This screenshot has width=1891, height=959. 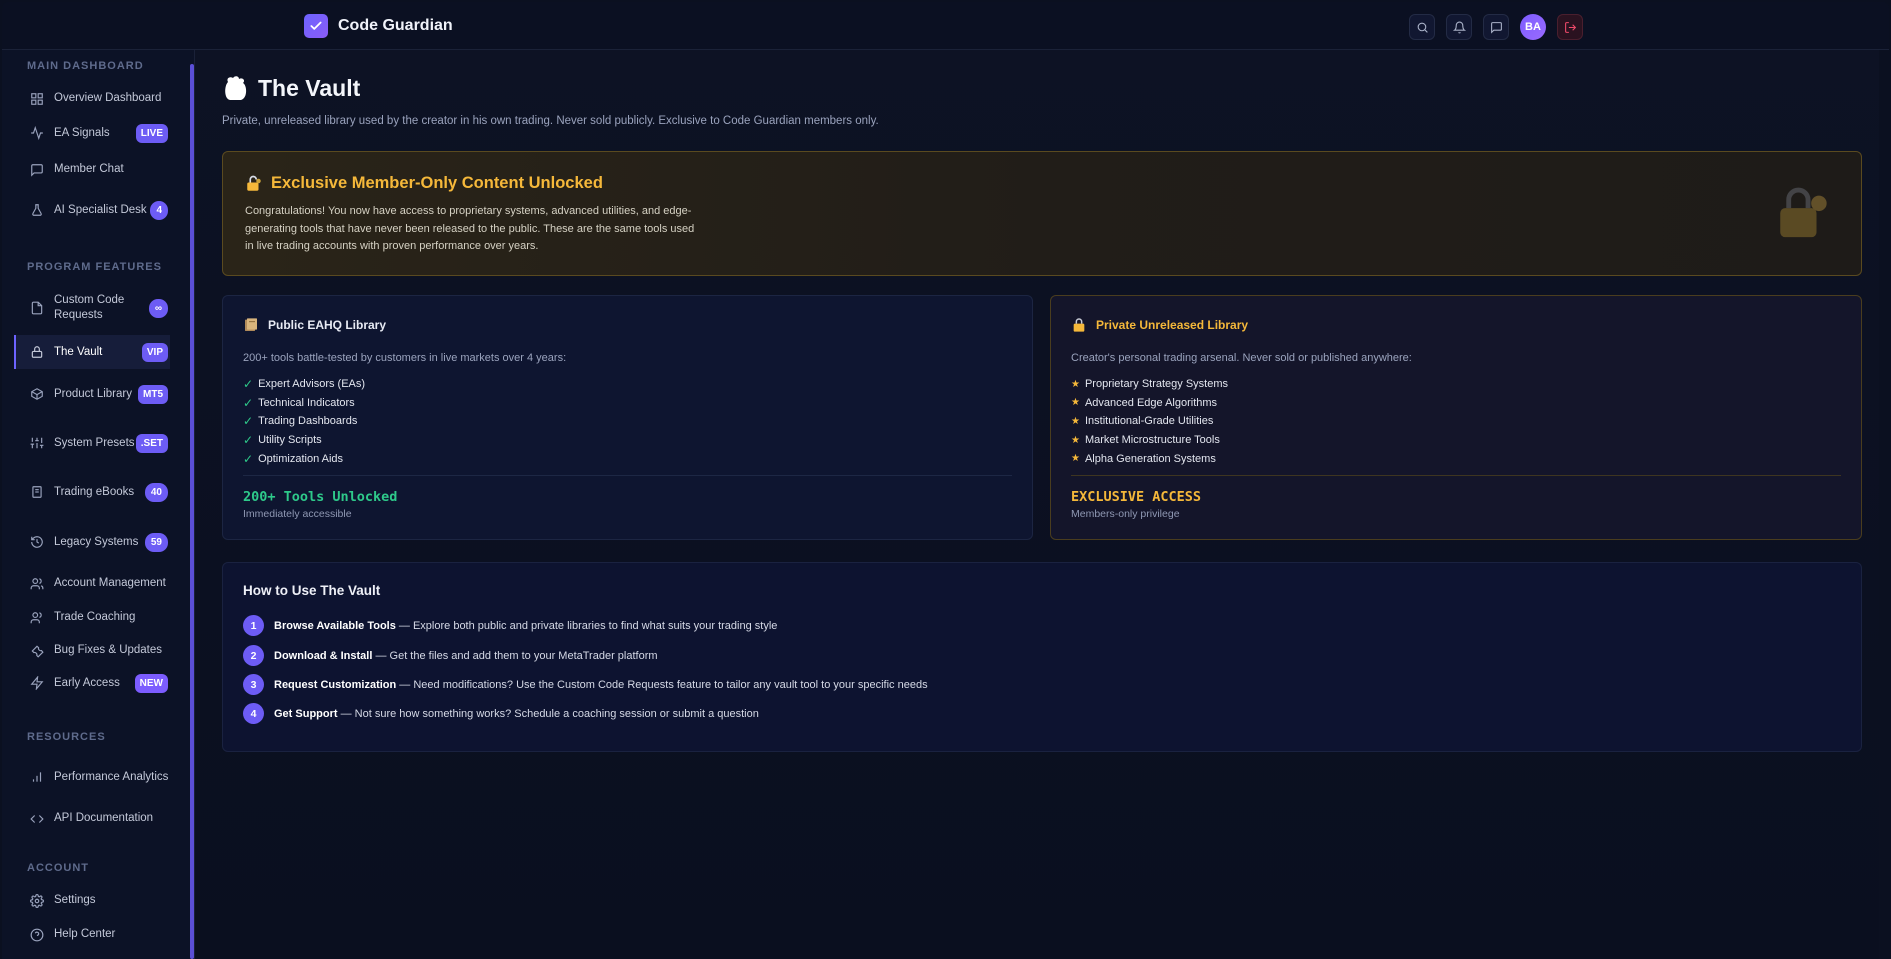 What do you see at coordinates (78, 351) in the screenshot?
I see `sidebar-item-label: The Vault` at bounding box center [78, 351].